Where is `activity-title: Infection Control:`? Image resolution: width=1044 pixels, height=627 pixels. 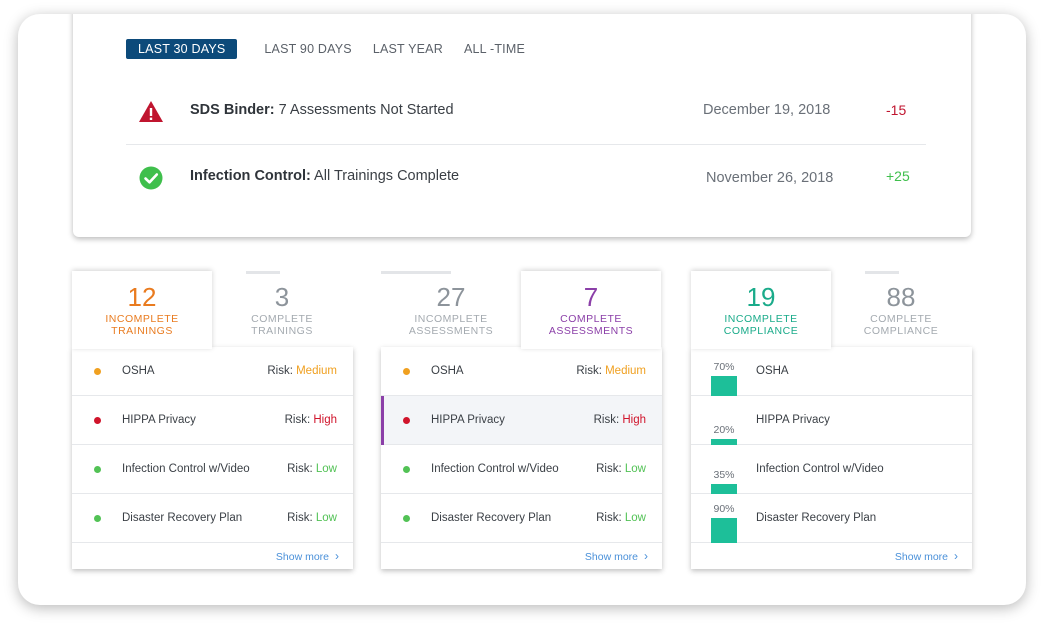
activity-title: Infection Control: is located at coordinates (250, 176).